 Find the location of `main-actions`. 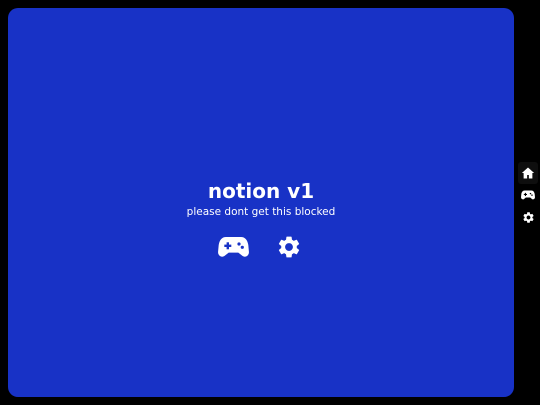

main-actions is located at coordinates (261, 247).